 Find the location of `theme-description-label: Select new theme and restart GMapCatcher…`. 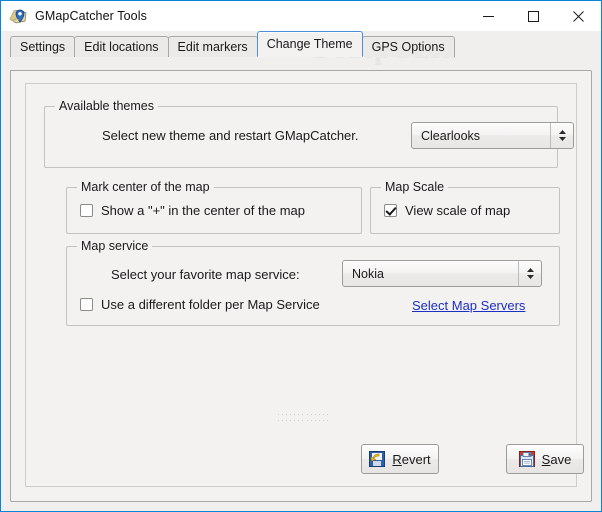

theme-description-label: Select new theme and restart GMapCatcher… is located at coordinates (230, 135).